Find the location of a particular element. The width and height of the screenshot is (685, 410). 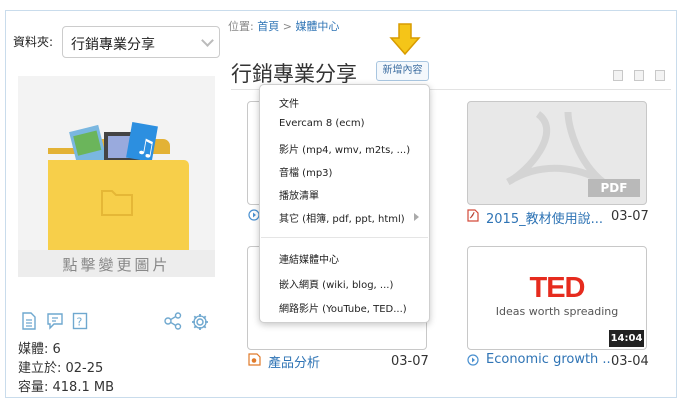

menu-item-online-video: 網路影片 (YouTube, TED...) is located at coordinates (343, 307).